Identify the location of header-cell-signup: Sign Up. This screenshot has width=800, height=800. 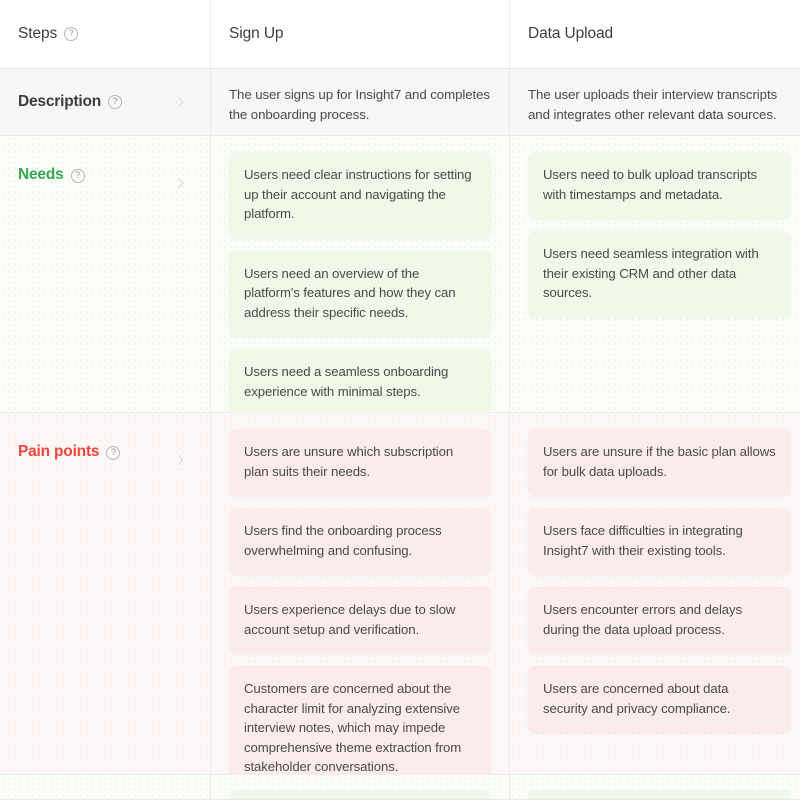
(360, 34).